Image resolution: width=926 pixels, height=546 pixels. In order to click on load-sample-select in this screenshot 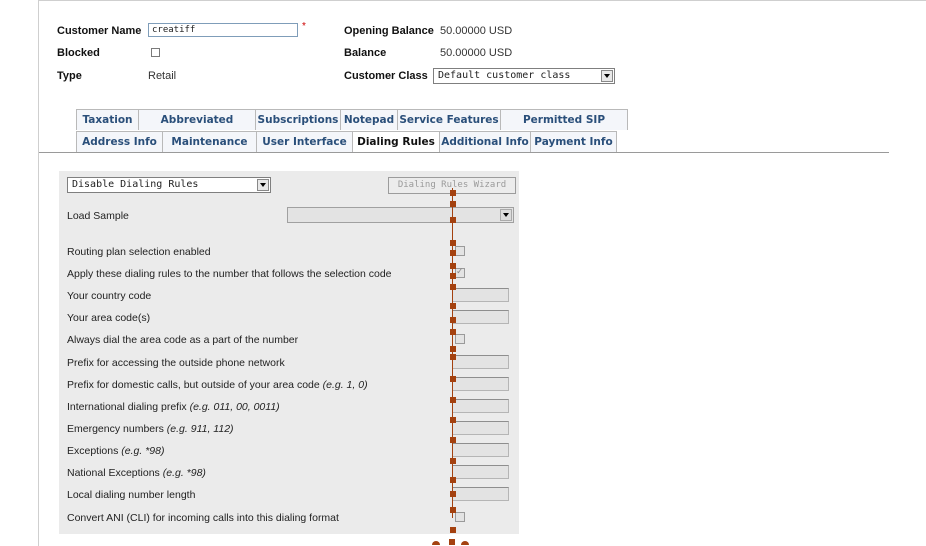, I will do `click(400, 215)`.